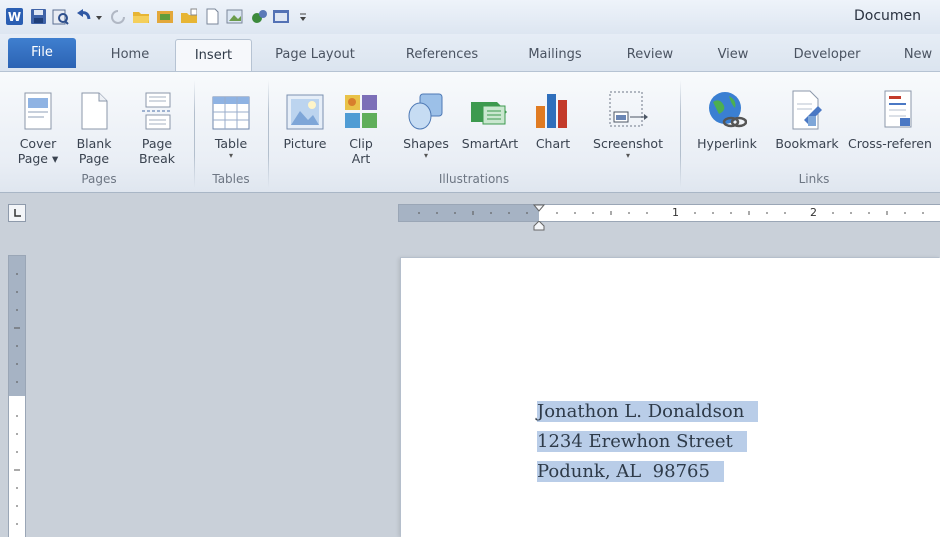 Image resolution: width=940 pixels, height=537 pixels. I want to click on tab-stop-selector, so click(17, 213).